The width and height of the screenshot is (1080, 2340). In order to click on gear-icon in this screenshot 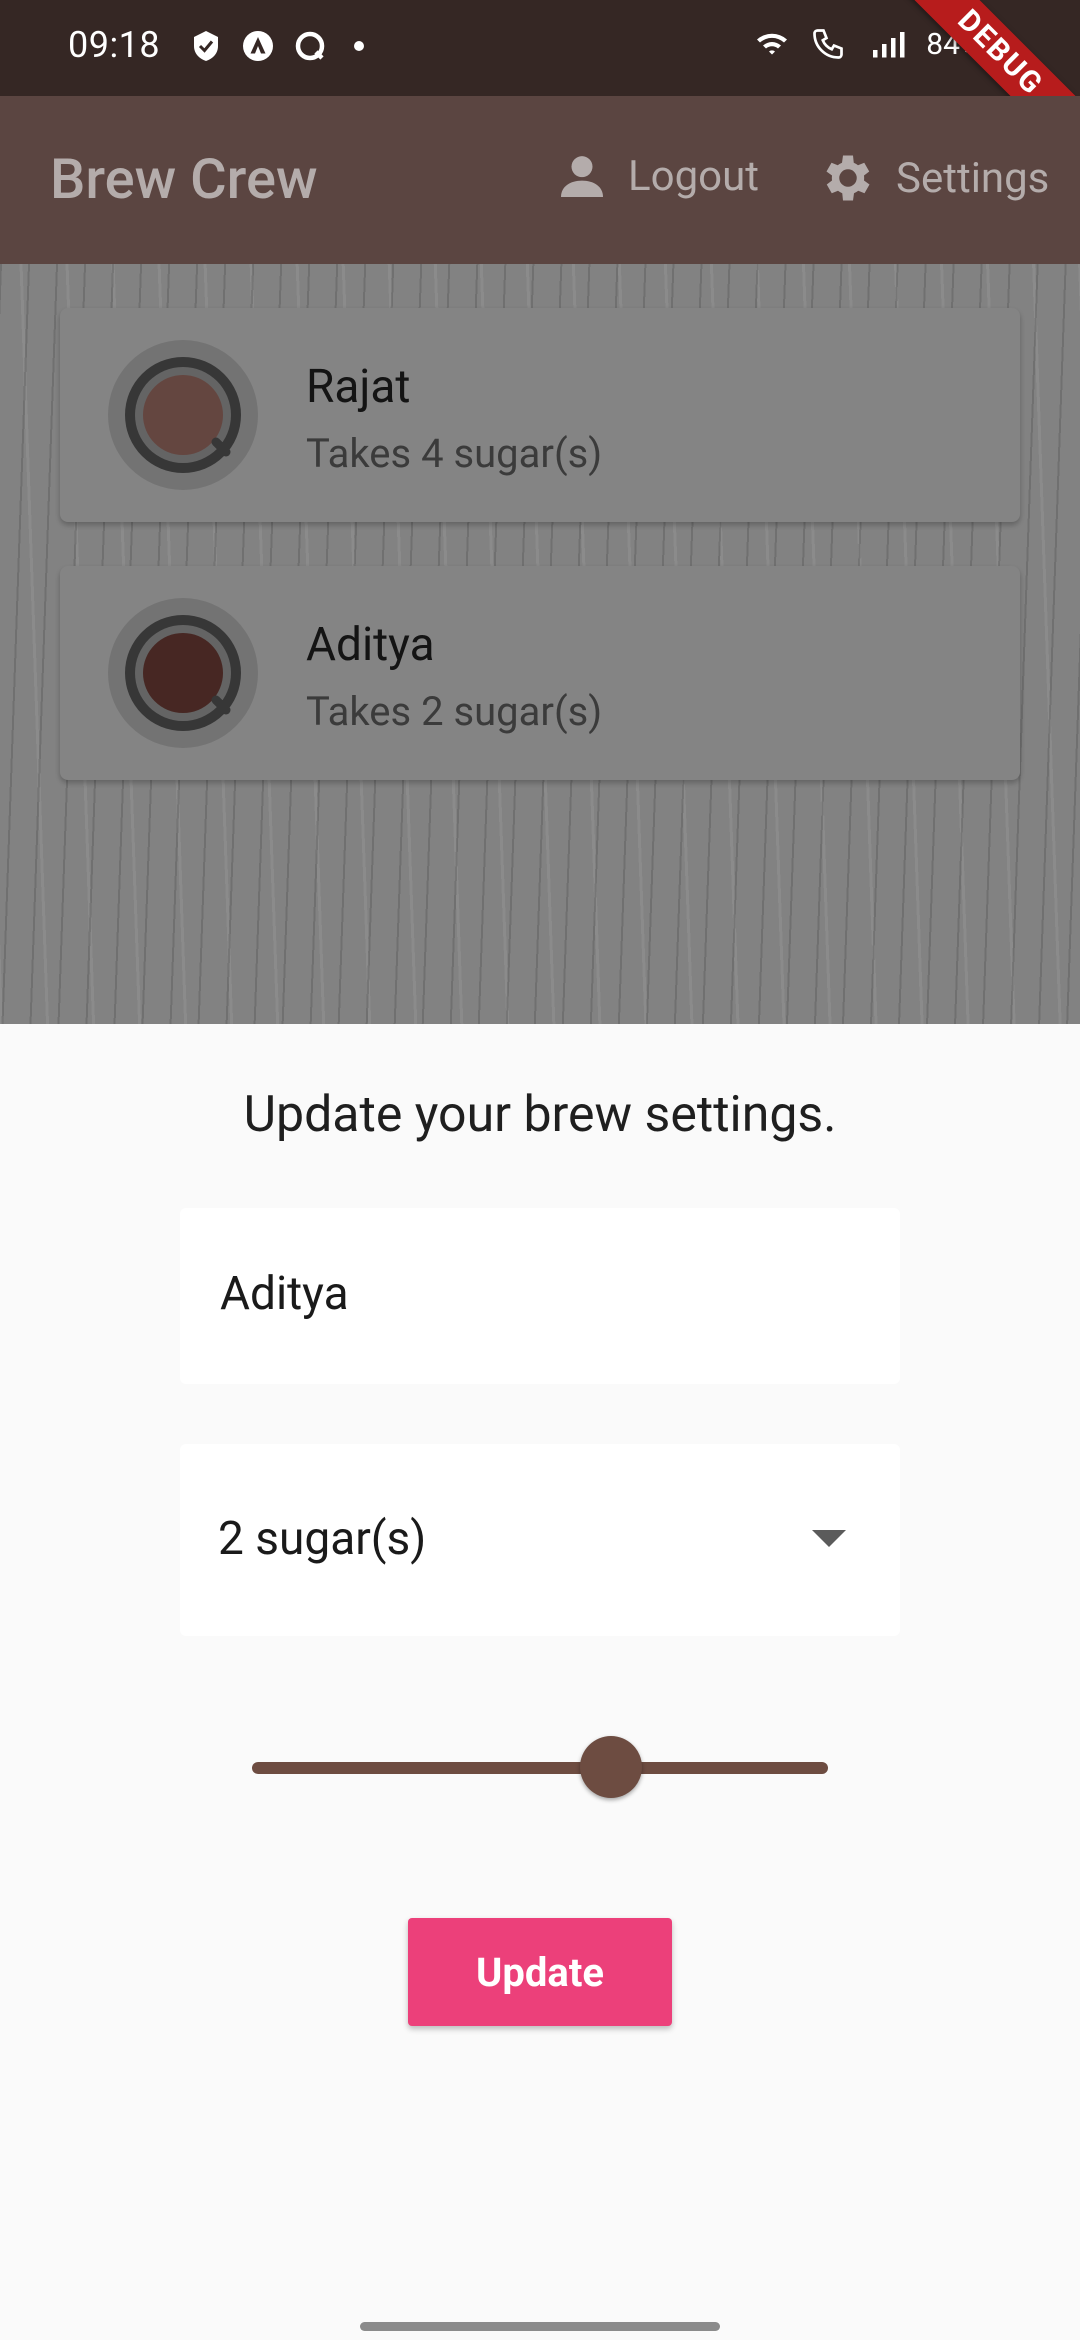, I will do `click(848, 178)`.